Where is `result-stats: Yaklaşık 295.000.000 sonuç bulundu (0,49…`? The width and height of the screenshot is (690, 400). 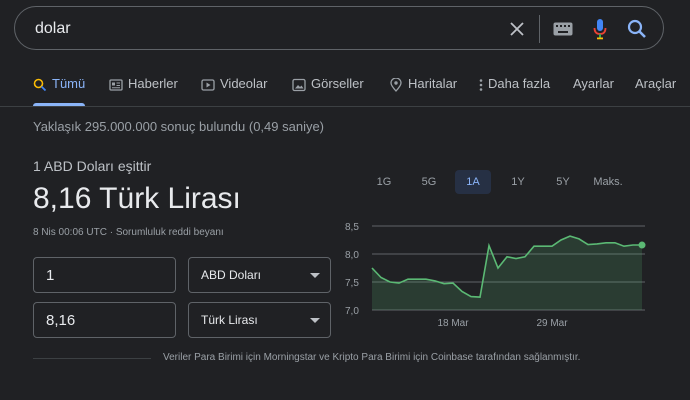
result-stats: Yaklaşık 295.000.000 sonuç bulundu (0,49… is located at coordinates (179, 126).